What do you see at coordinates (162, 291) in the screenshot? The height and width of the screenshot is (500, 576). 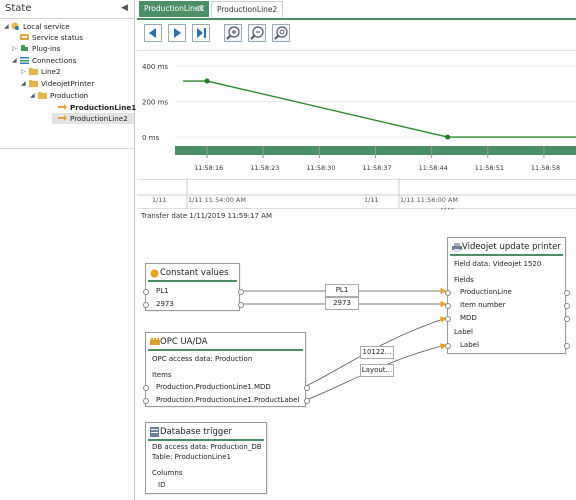 I see `constant-value: PL1` at bounding box center [162, 291].